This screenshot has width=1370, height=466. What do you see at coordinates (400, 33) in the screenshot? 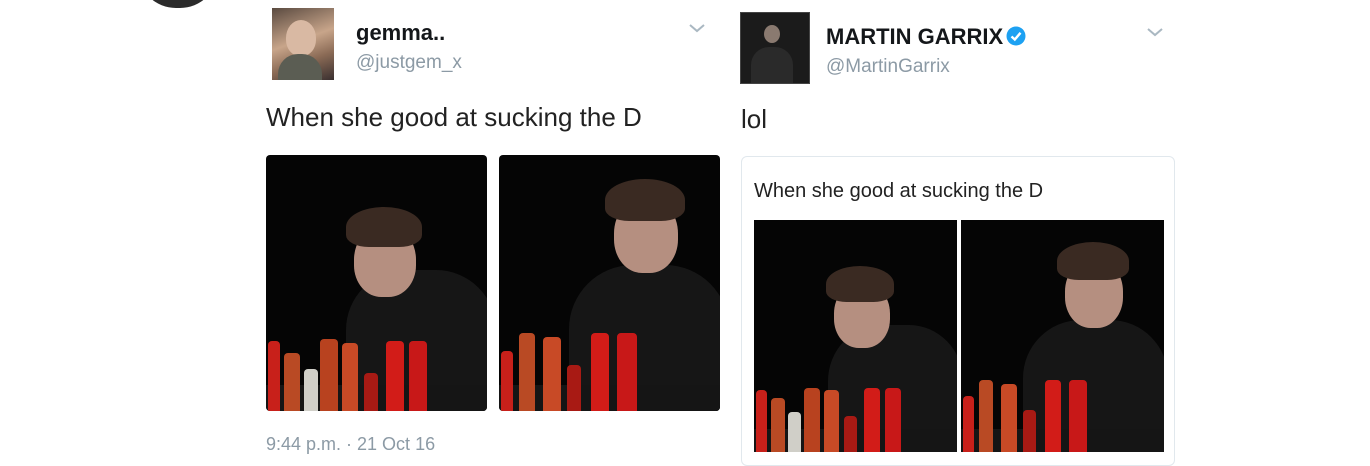
I see `display-name: gemma..` at bounding box center [400, 33].